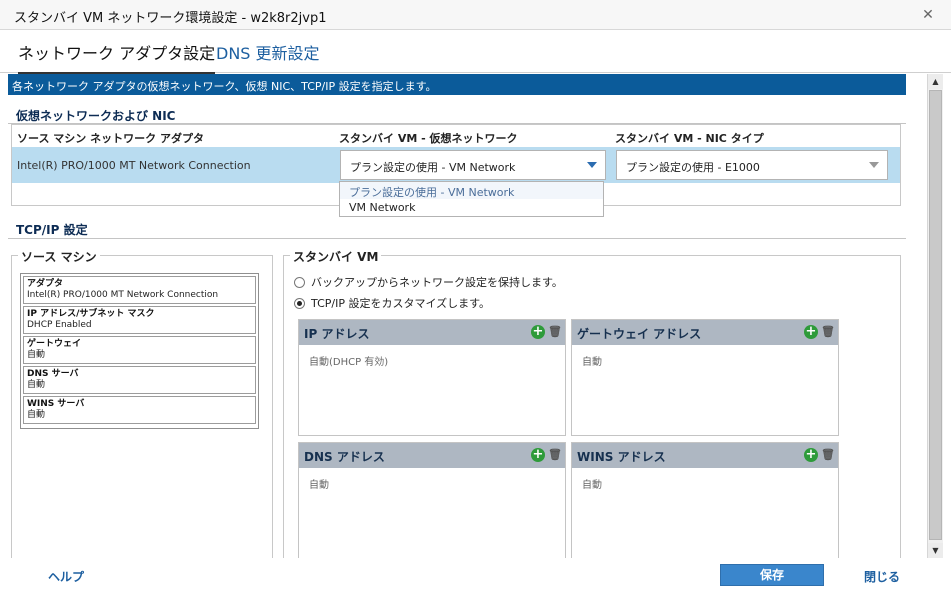  Describe the element at coordinates (349, 362) in the screenshot. I see `panel-body: 自動(DHCP 有効)` at that location.